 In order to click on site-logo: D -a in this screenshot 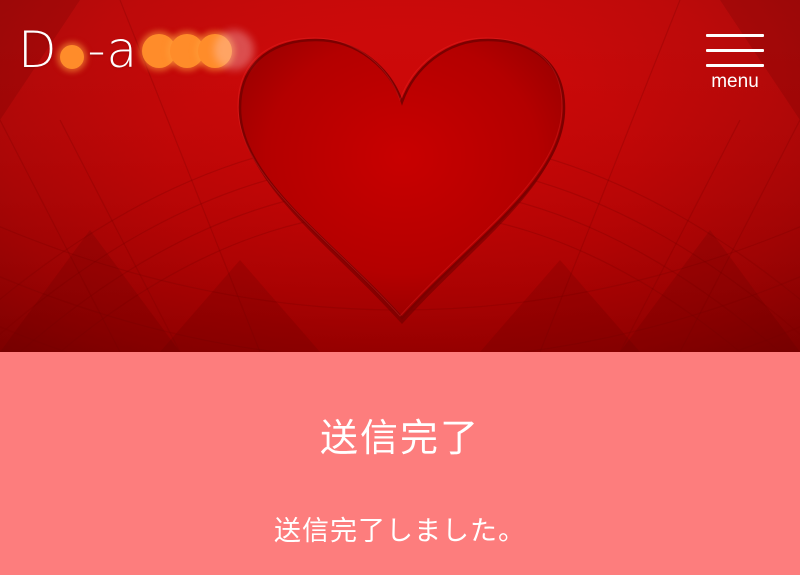, I will do `click(136, 50)`.